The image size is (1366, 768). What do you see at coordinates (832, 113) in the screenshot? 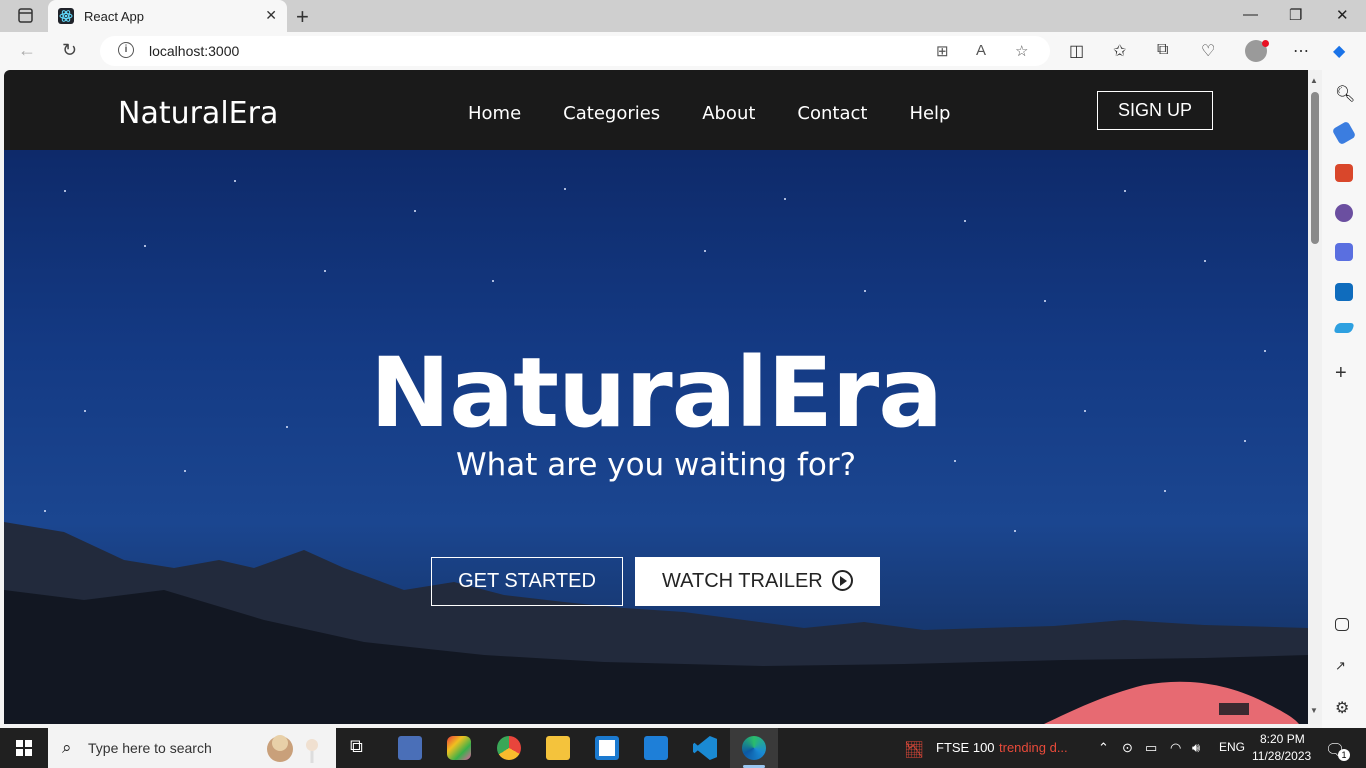
I see `nav-link-contact: Contact` at bounding box center [832, 113].